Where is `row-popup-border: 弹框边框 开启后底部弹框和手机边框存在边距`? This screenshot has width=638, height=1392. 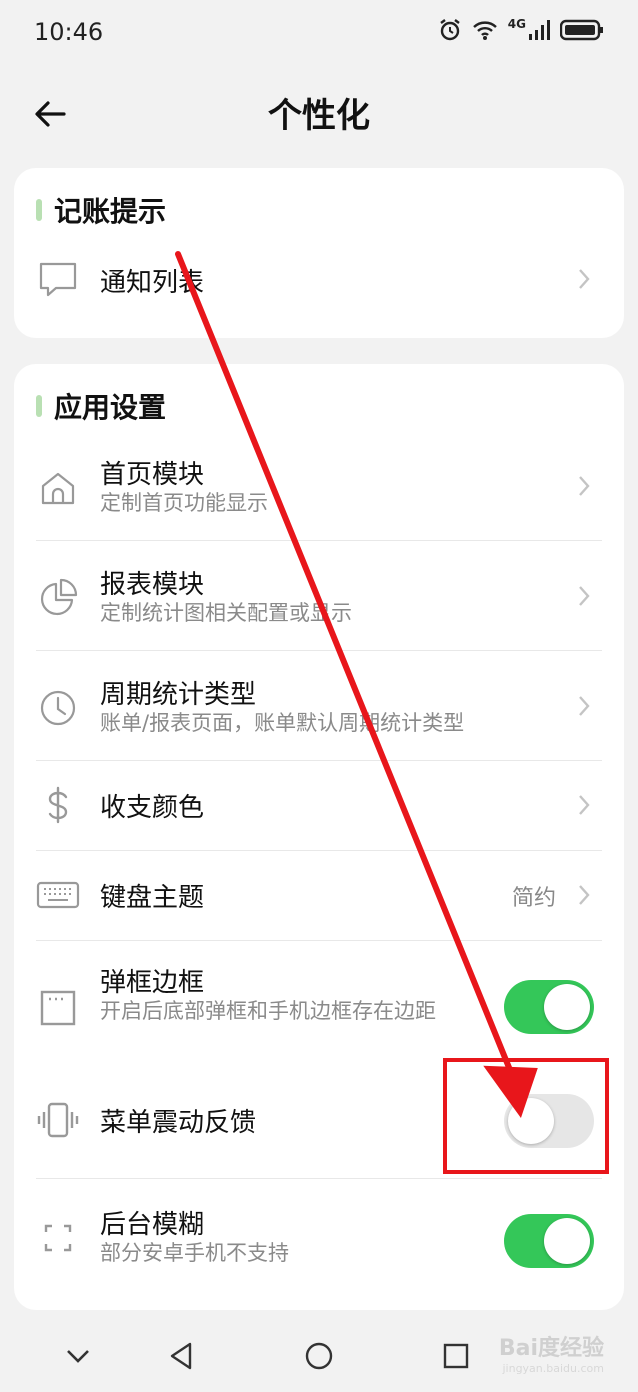
row-popup-border: 弹框边框 开启后底部弹框和手机边框存在边距 is located at coordinates (319, 1010).